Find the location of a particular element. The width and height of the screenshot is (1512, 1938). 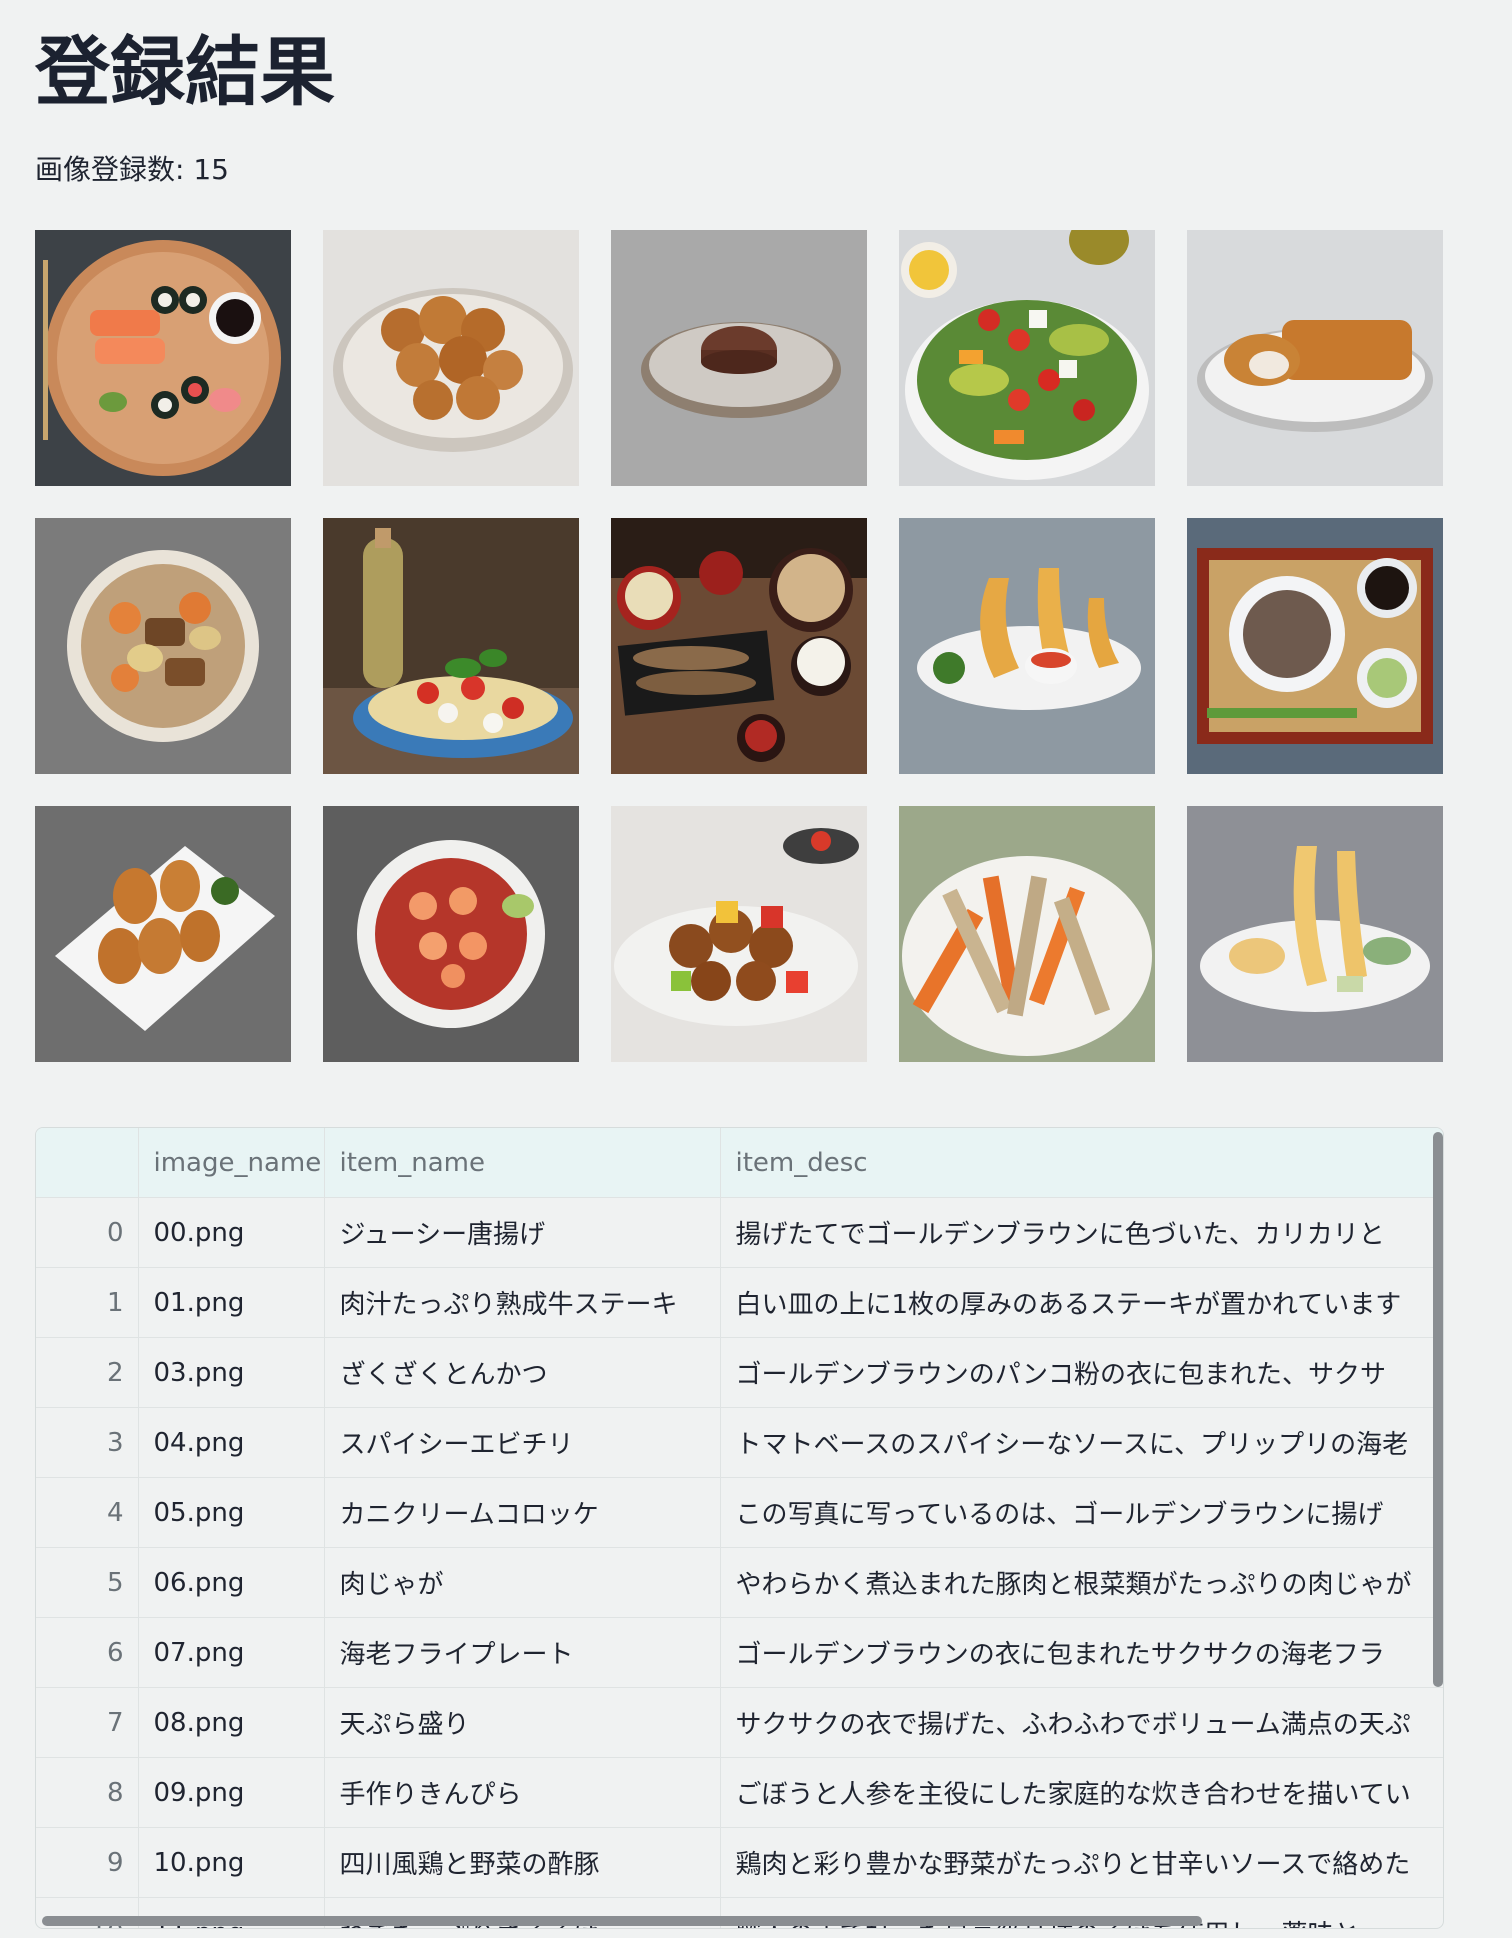

cell-item-desc: 白い皿の上に1枚の厚みのあるステーキが置かれています is located at coordinates (1081, 1302).